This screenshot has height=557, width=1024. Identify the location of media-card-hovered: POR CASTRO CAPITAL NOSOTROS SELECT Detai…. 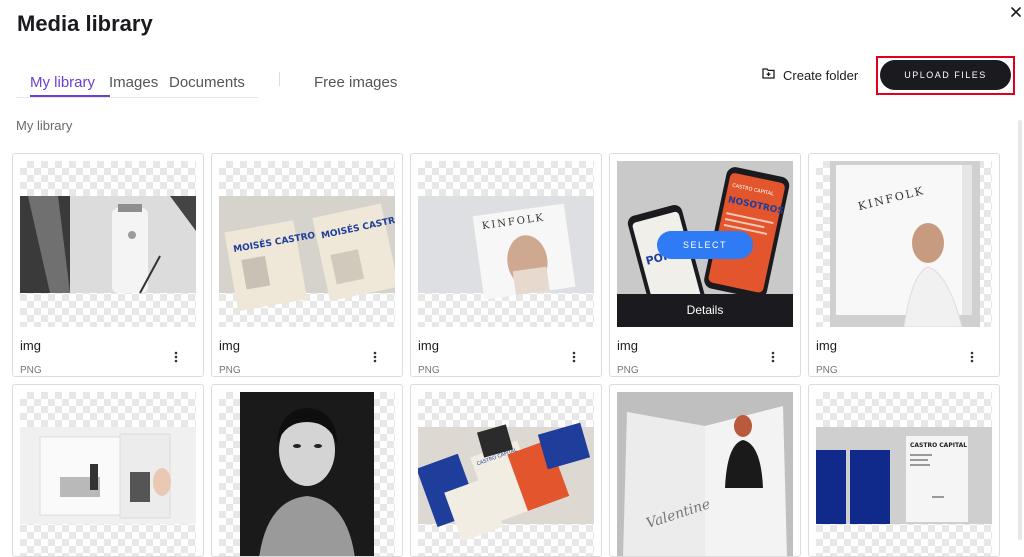
(705, 265).